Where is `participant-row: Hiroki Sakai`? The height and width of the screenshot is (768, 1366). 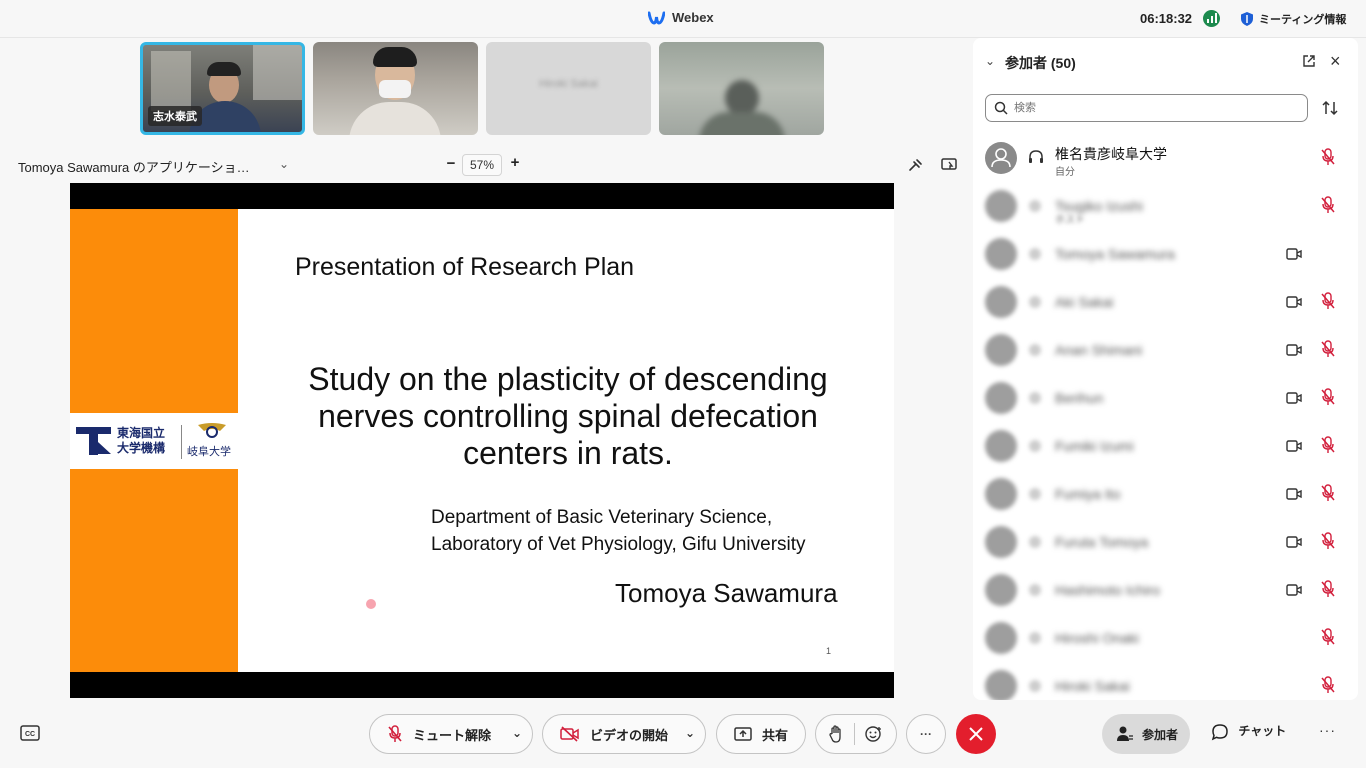 participant-row: Hiroki Sakai is located at coordinates (1165, 682).